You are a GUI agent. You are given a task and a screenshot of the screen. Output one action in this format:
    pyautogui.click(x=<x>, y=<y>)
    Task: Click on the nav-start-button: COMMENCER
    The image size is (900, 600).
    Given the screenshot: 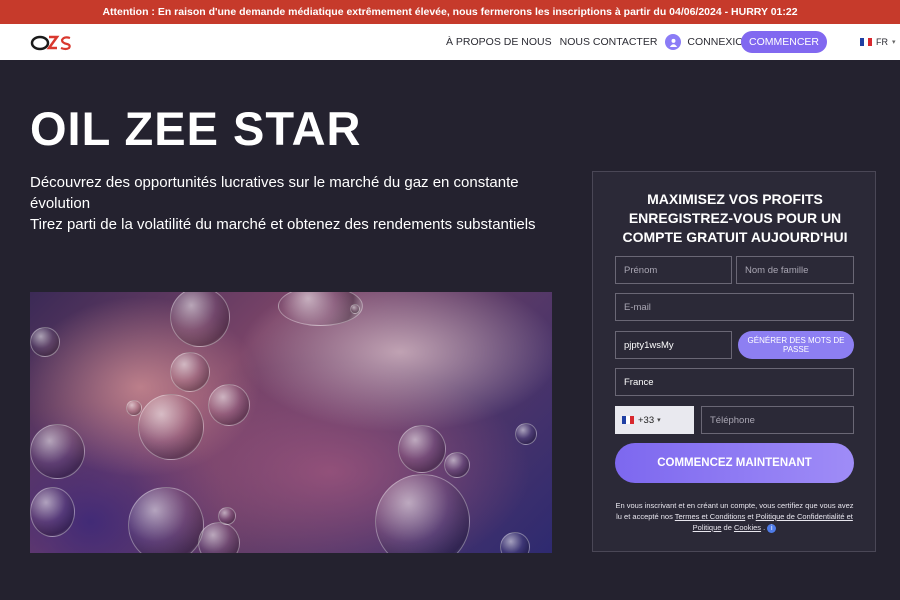 What is the action you would take?
    pyautogui.click(x=784, y=42)
    